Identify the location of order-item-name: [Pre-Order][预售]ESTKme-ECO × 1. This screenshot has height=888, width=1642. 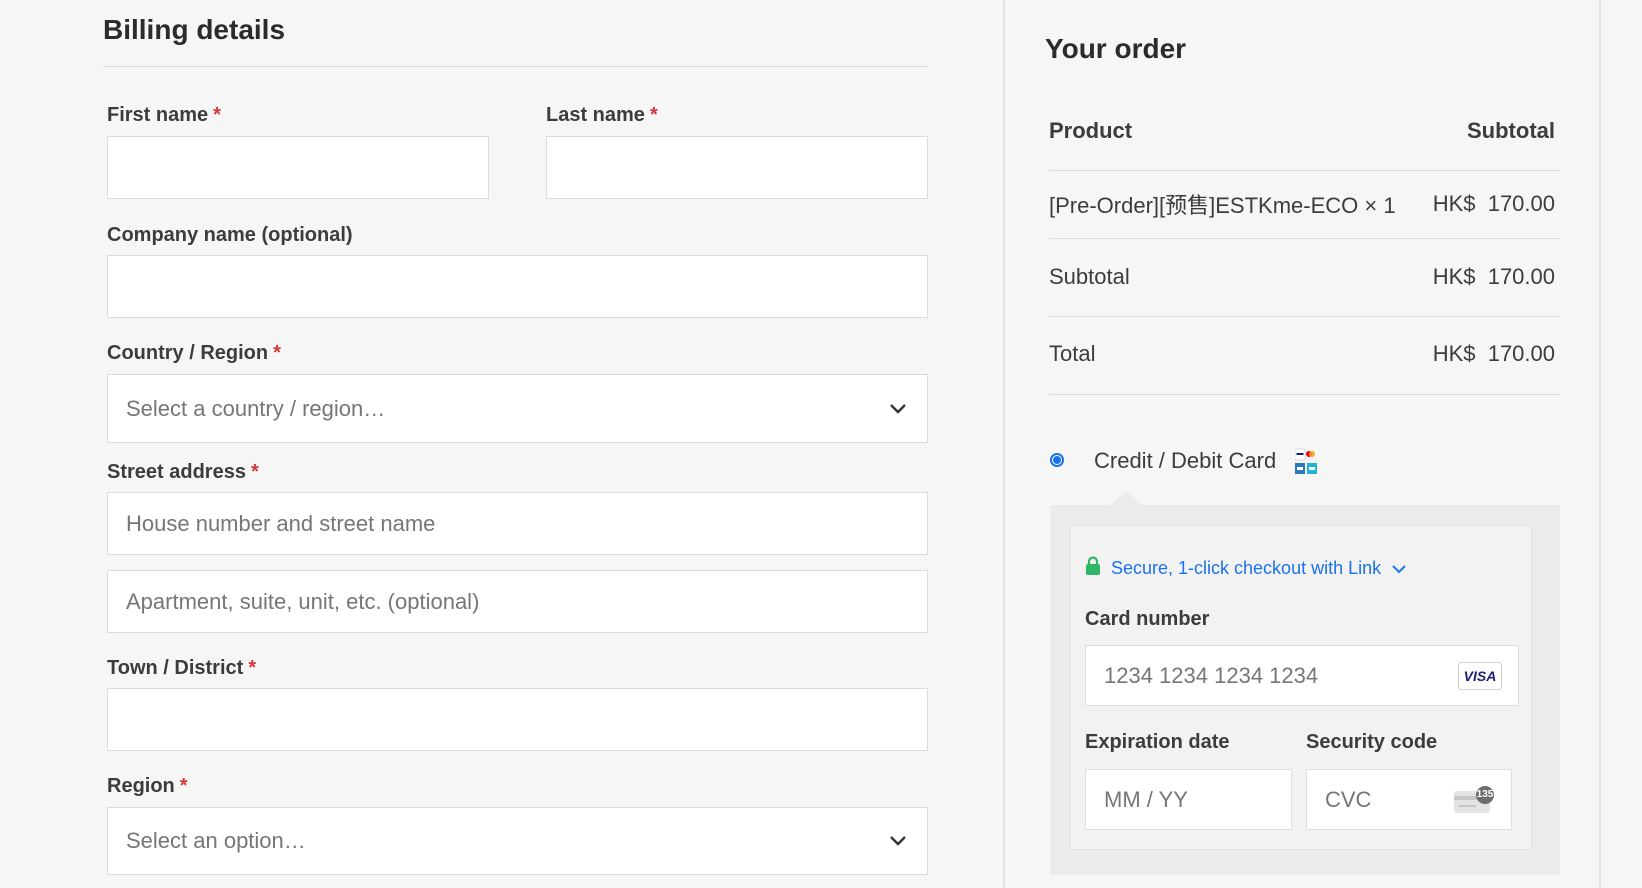
(1222, 205).